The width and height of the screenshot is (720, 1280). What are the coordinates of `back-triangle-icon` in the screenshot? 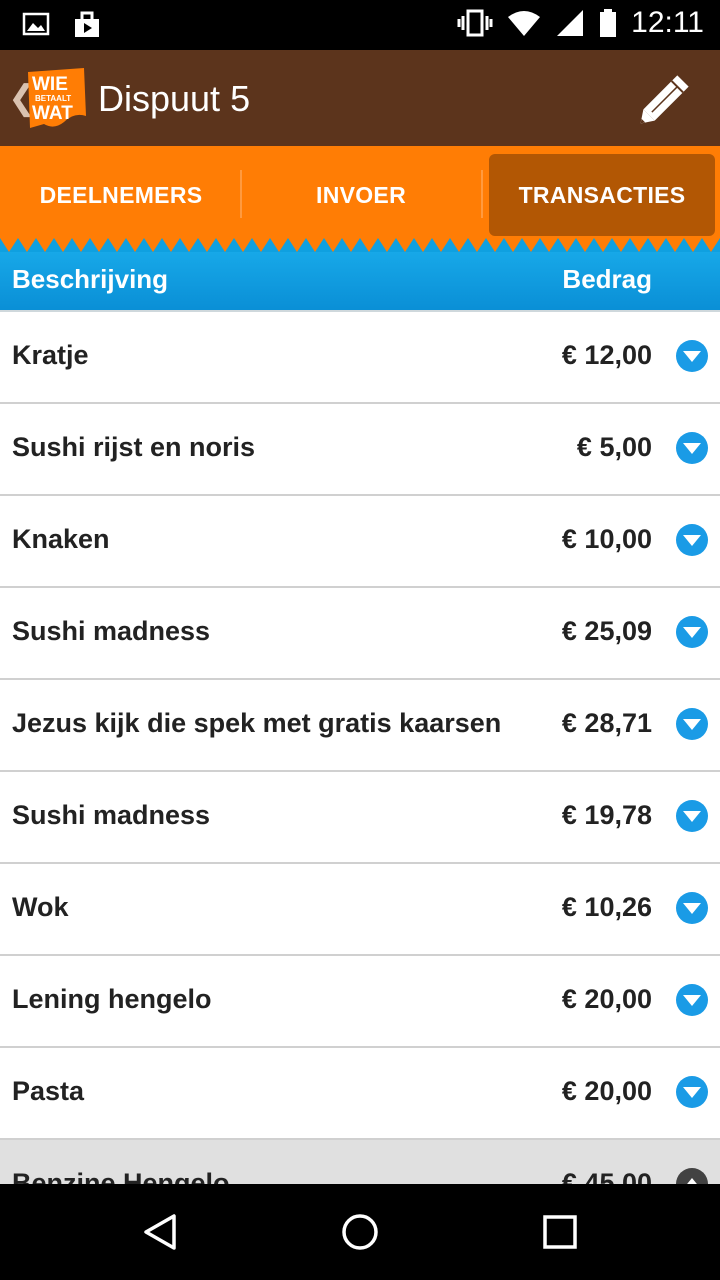 It's located at (160, 1232).